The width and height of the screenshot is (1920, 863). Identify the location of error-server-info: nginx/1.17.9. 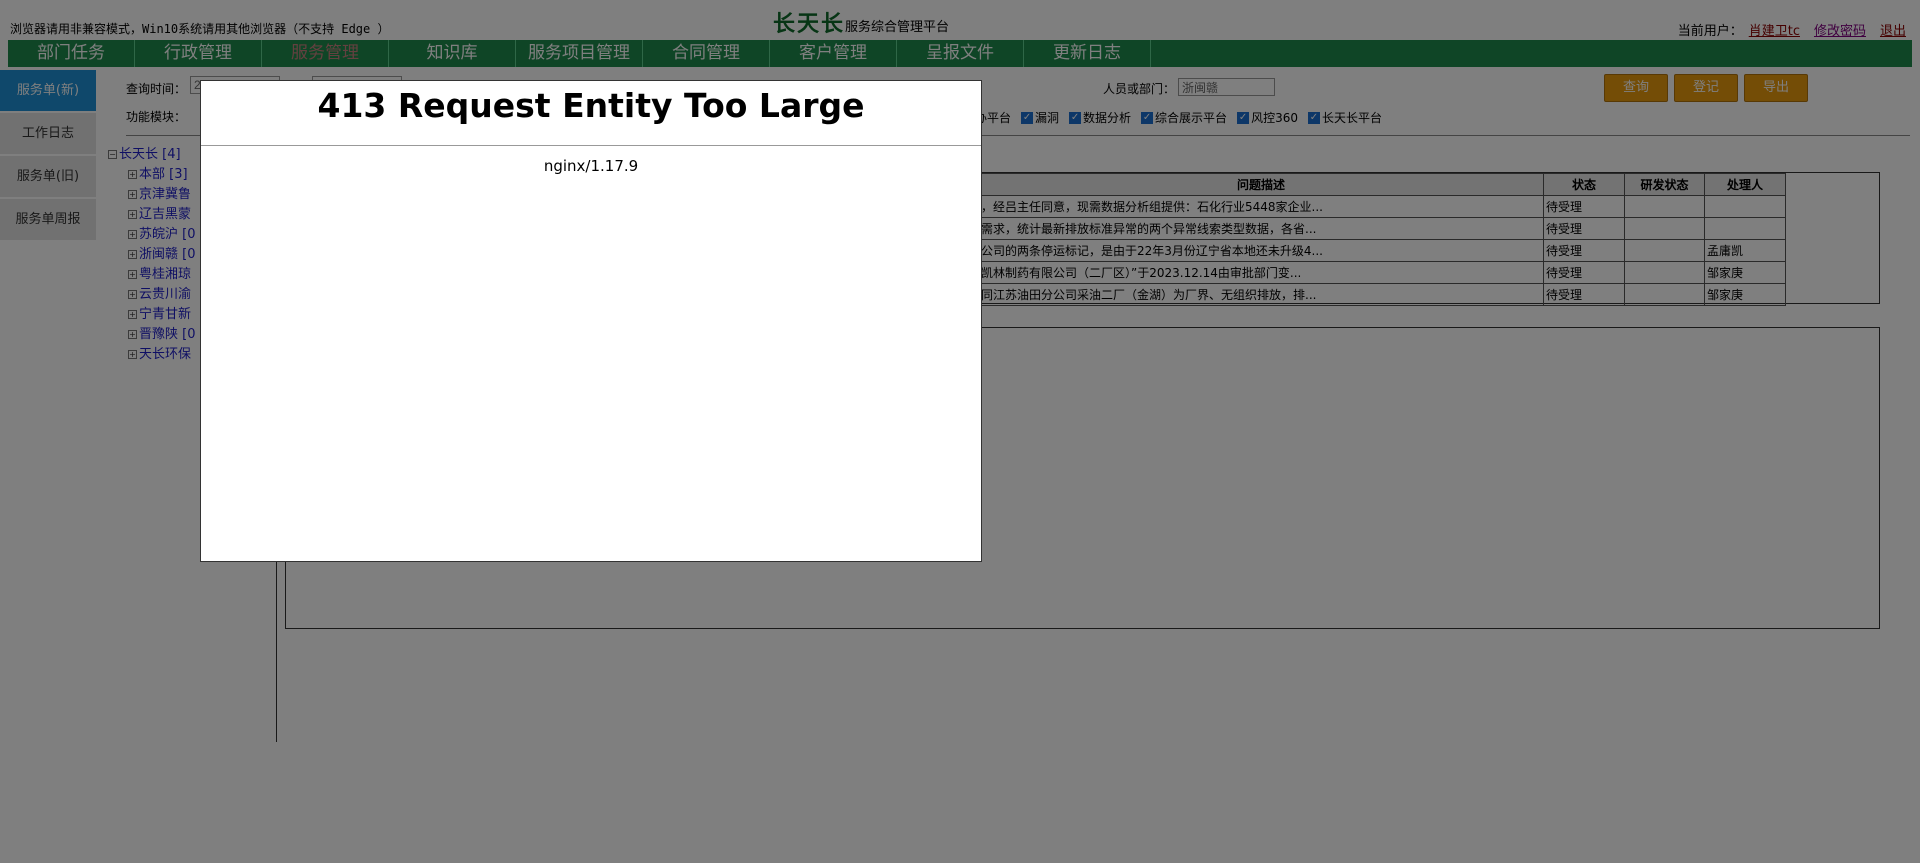
(591, 166).